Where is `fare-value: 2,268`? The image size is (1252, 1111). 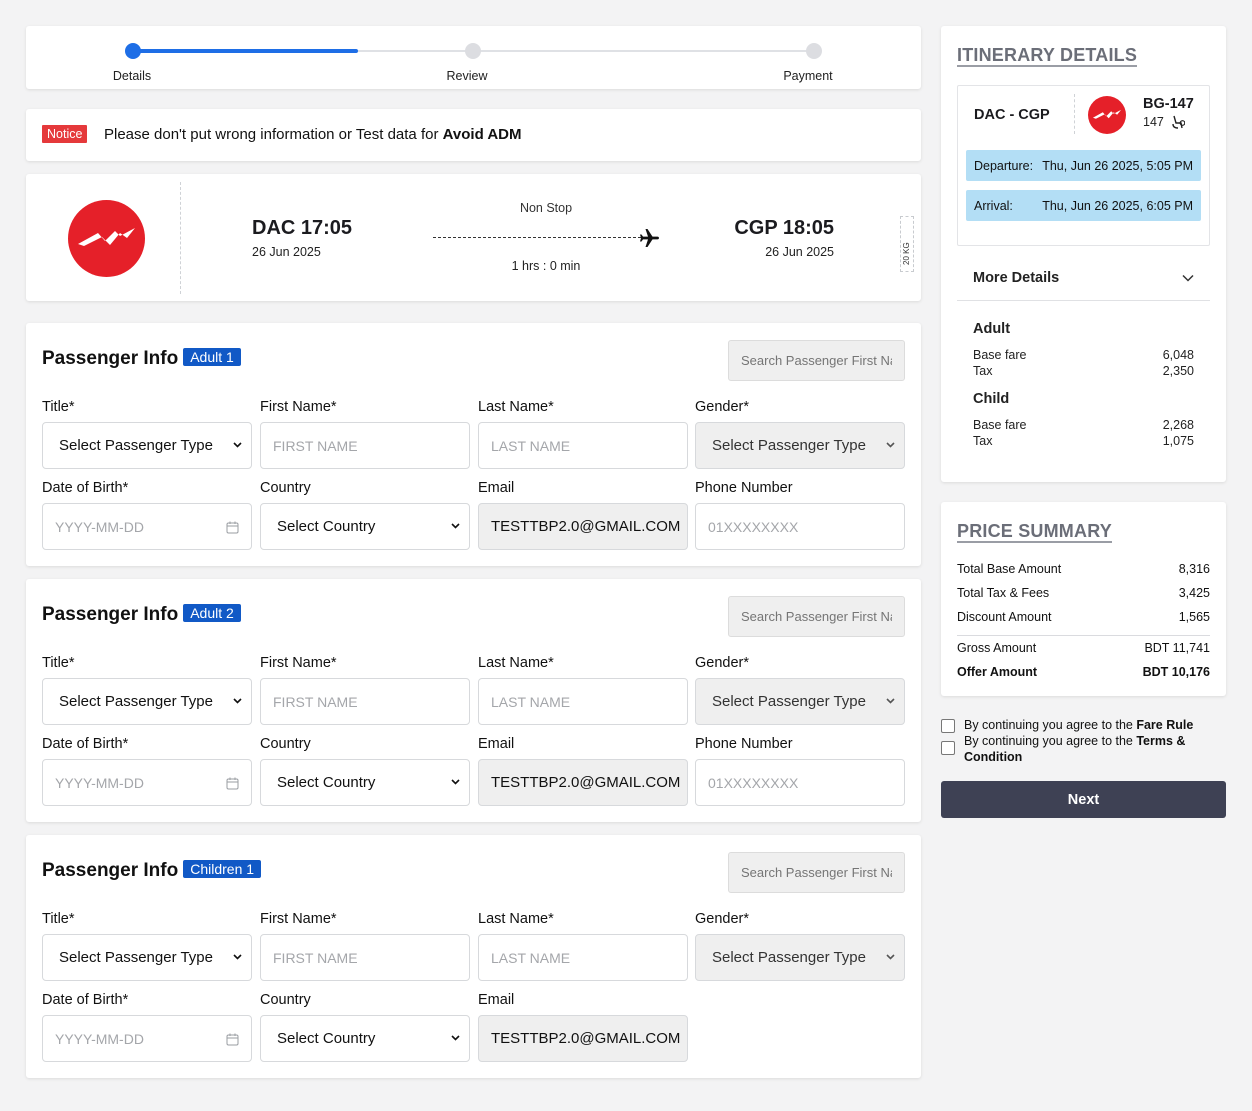 fare-value: 2,268 is located at coordinates (1178, 425).